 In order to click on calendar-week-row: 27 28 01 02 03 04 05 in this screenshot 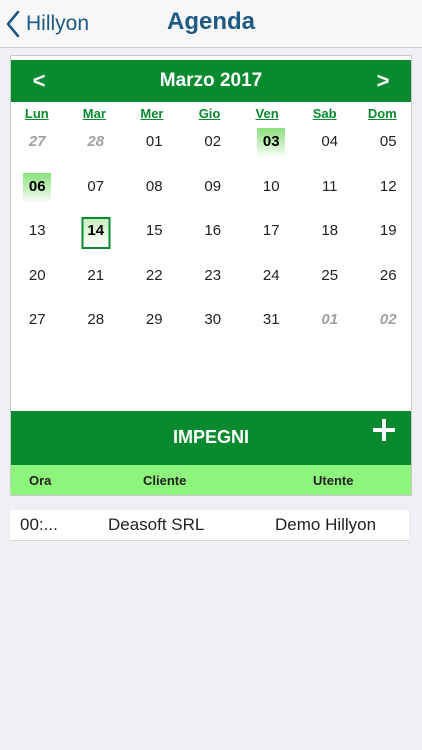, I will do `click(211, 151)`.